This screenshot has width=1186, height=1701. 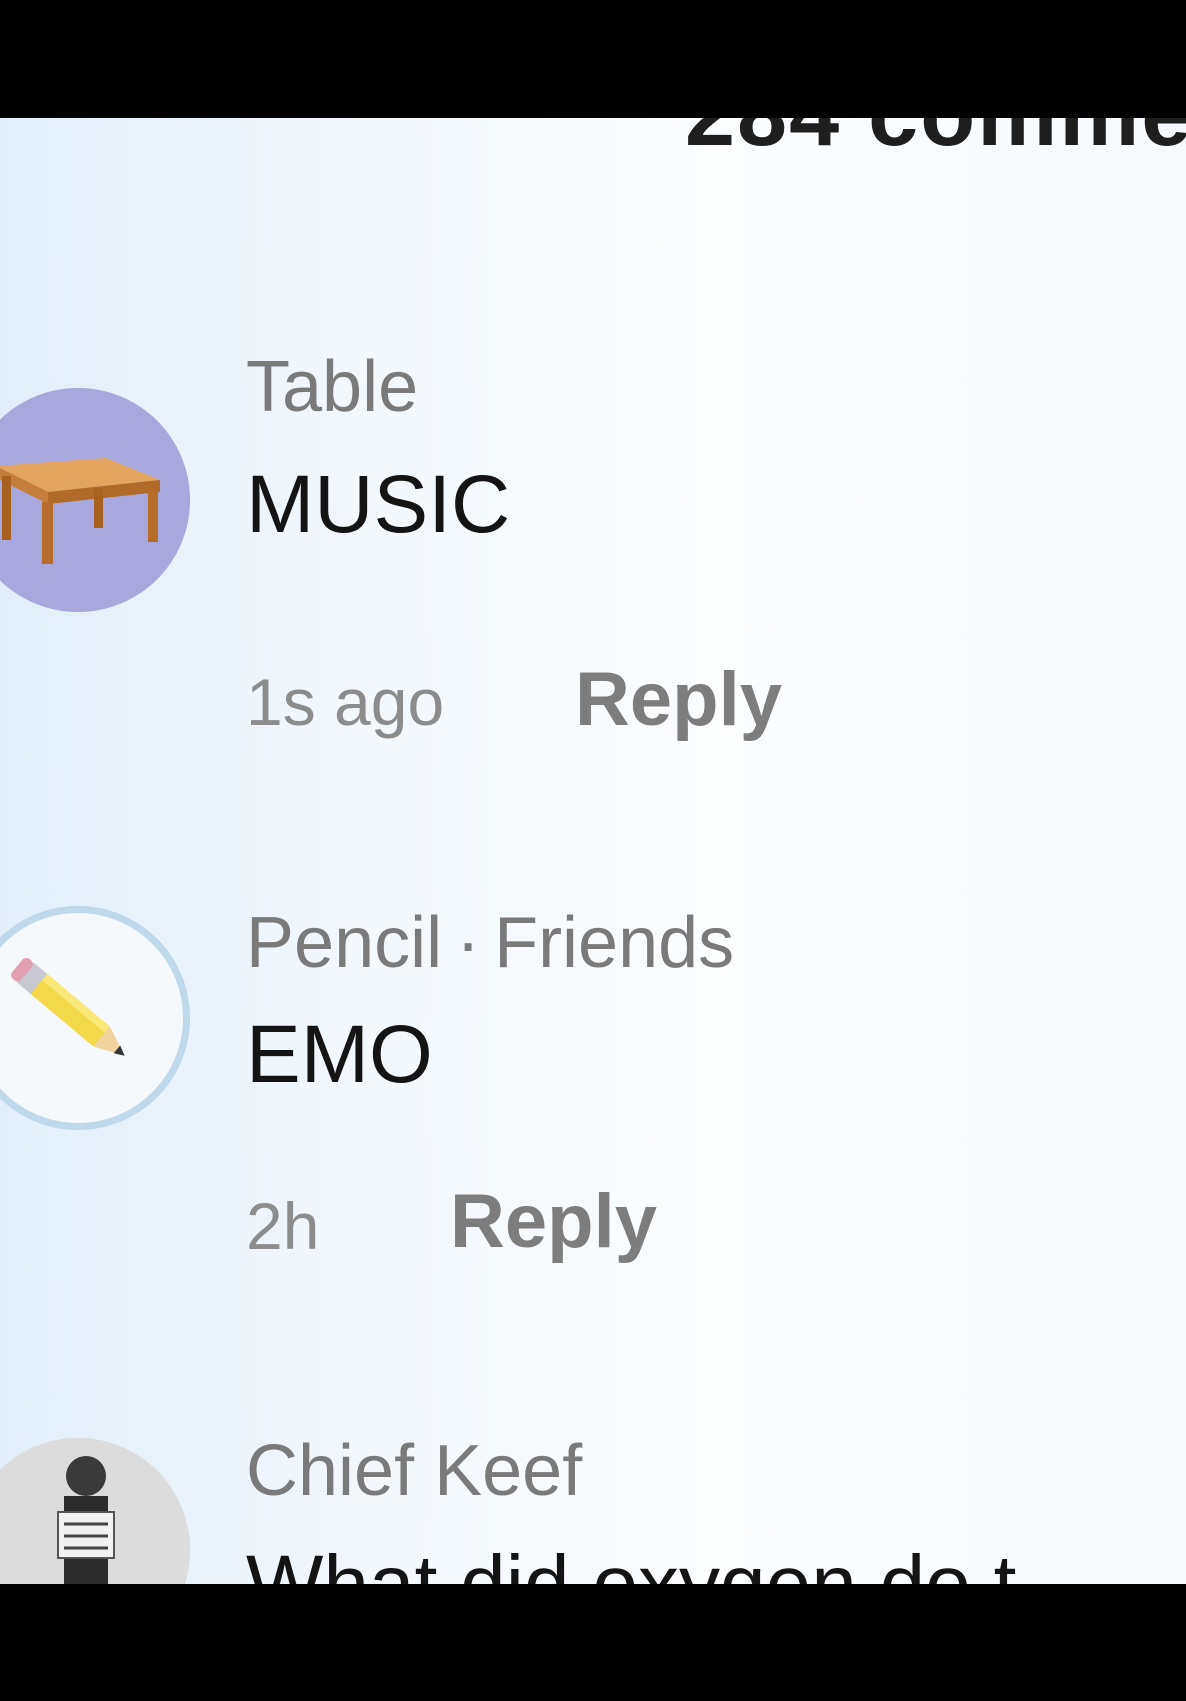 I want to click on comment-timestamp: 1s ago, so click(x=345, y=702).